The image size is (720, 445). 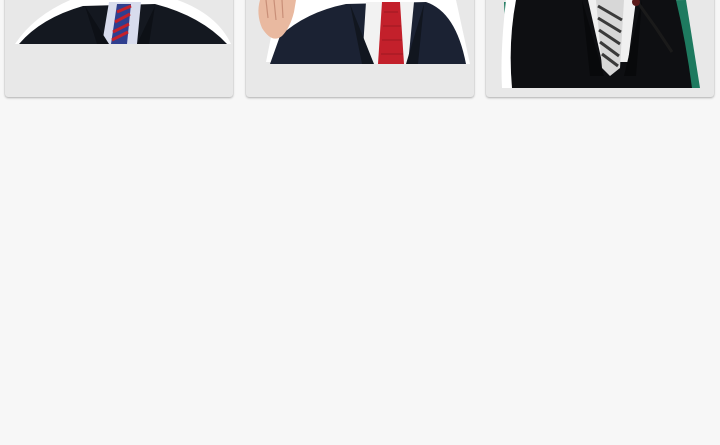 What do you see at coordinates (123, 22) in the screenshot?
I see `sticker-man-blue-striped-tie-icon` at bounding box center [123, 22].